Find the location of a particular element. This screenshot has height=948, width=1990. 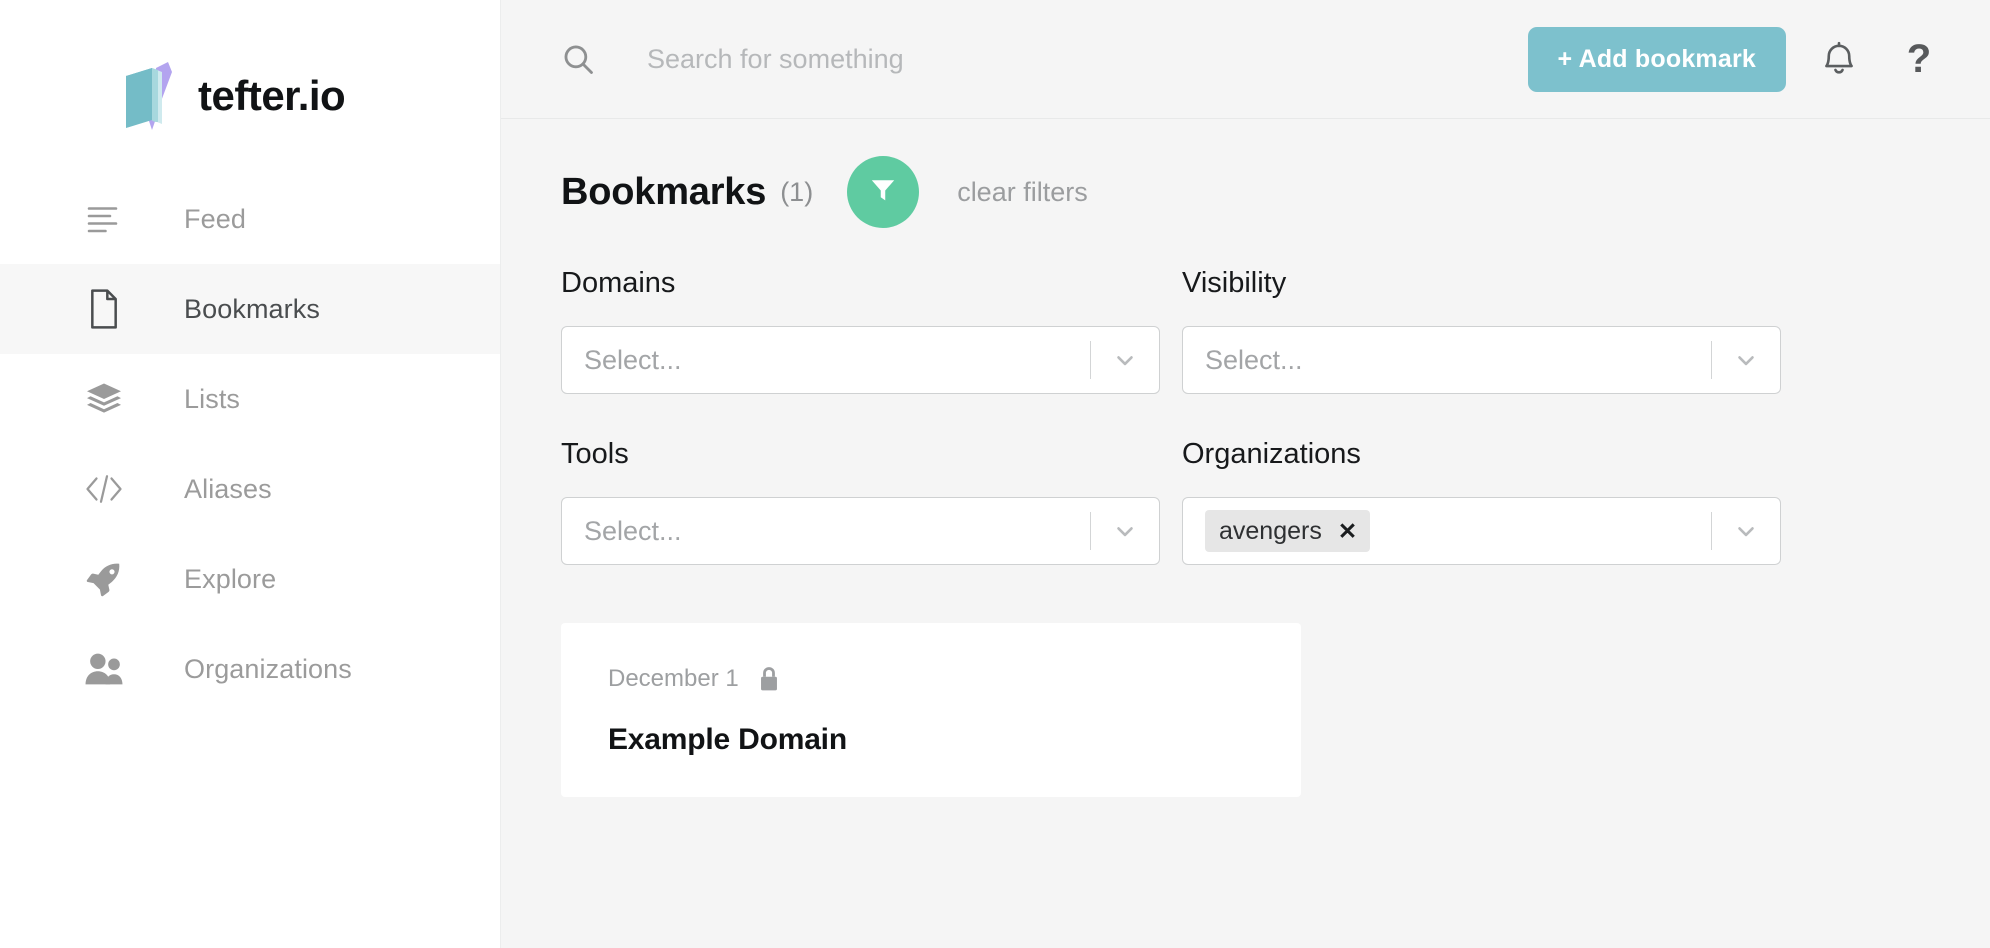

sidebar-item-bookmarks: Bookmarks is located at coordinates (250, 309).